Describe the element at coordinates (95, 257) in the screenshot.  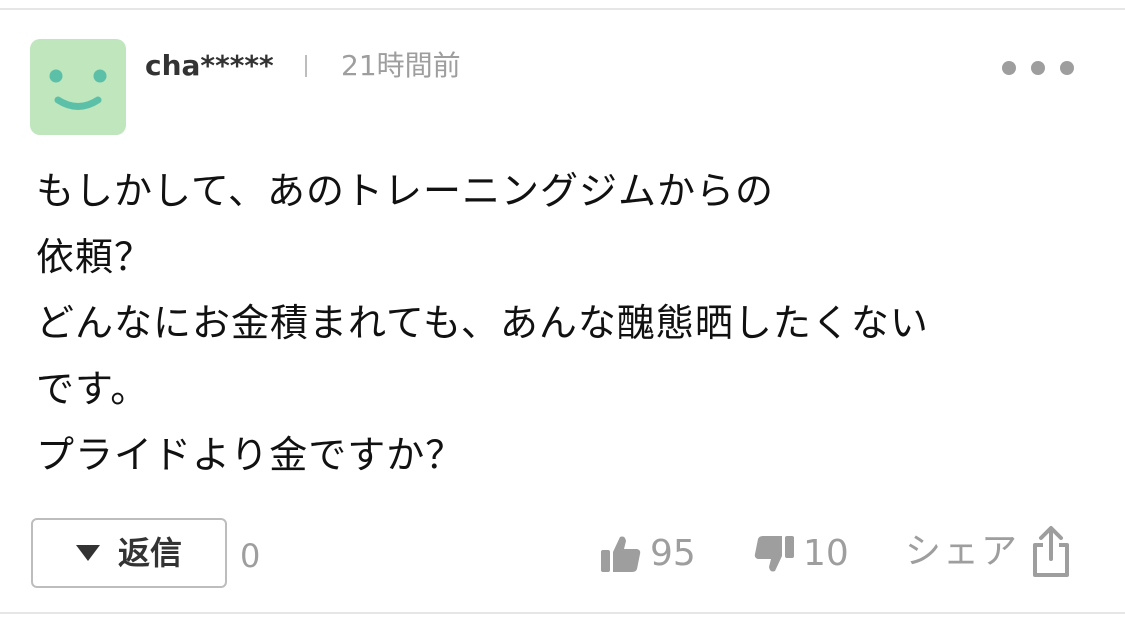
I see `comment-line: 依頼？` at that location.